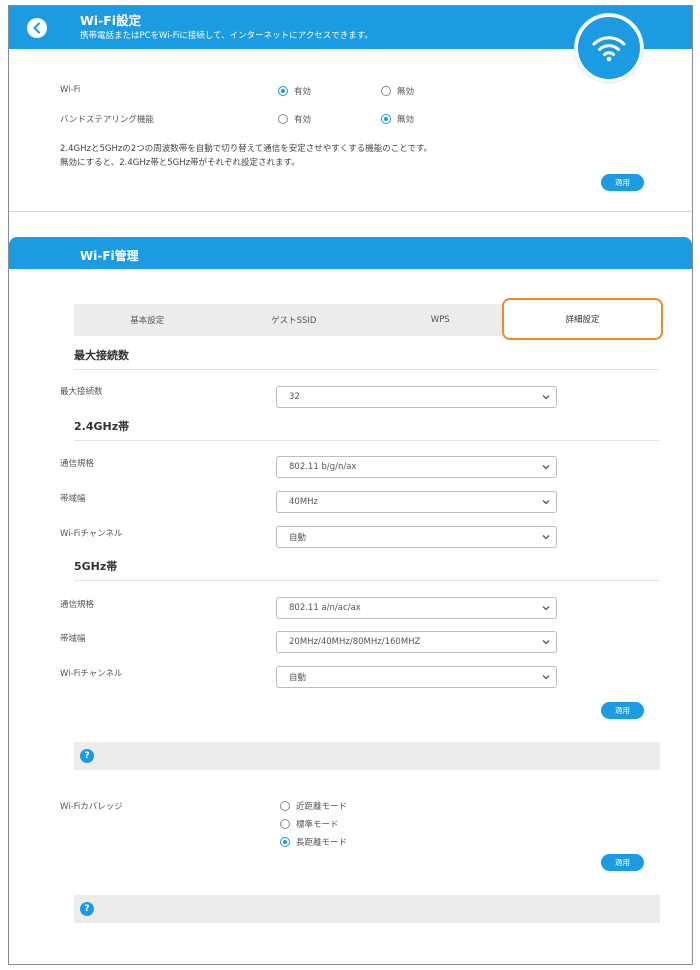 The height and width of the screenshot is (970, 700). Describe the element at coordinates (180, 163) in the screenshot. I see `band-steering-description: 無効にすると、2.4GHz帯と5GHz帯がそれぞれ設定されます。` at that location.